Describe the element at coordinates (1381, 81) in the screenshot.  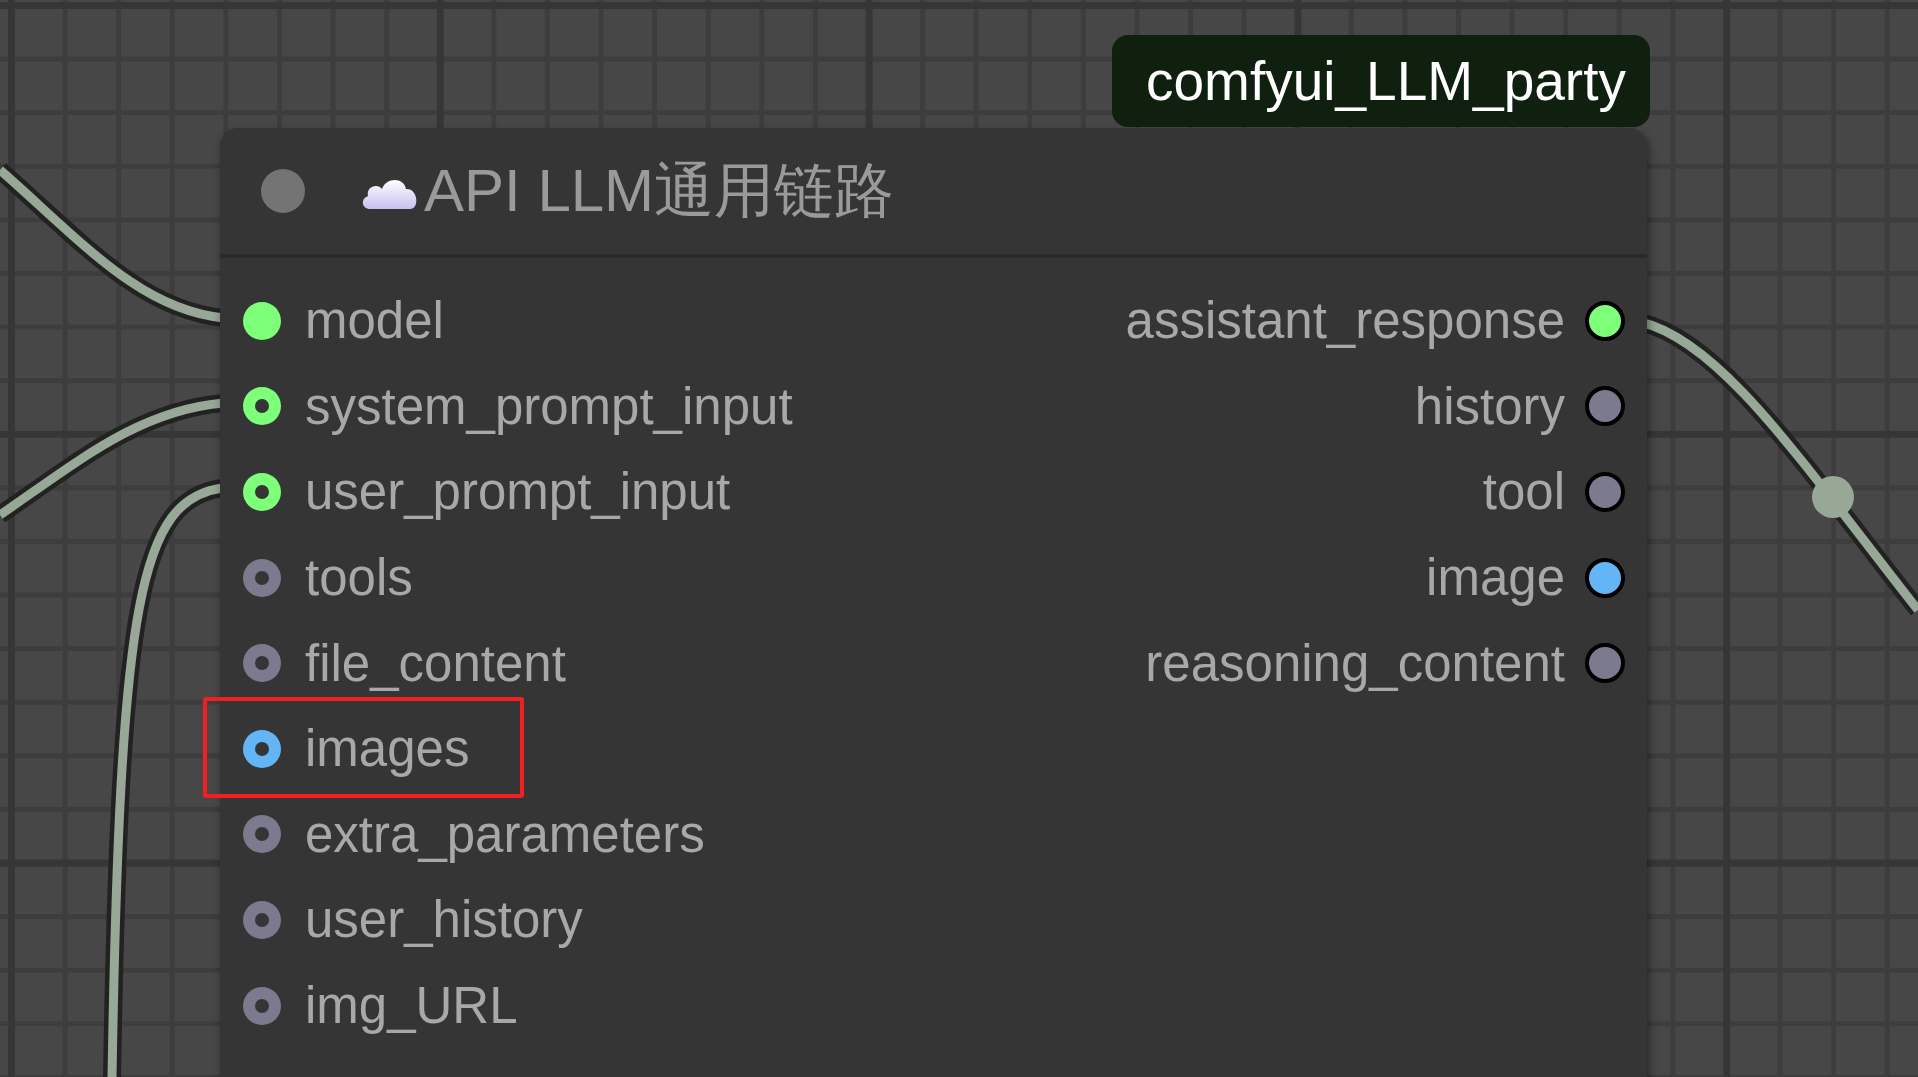
I see `group-label: comfyui_LLM_party` at that location.